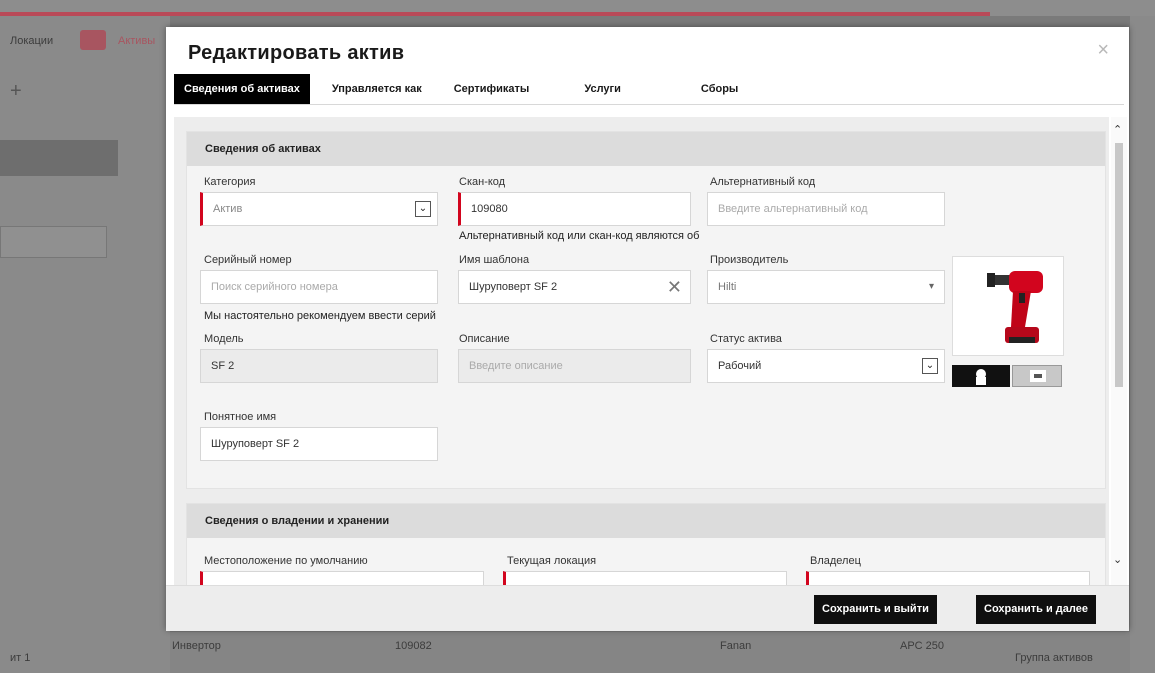 This screenshot has height=673, width=1155. I want to click on clear-icon: ✕, so click(674, 287).